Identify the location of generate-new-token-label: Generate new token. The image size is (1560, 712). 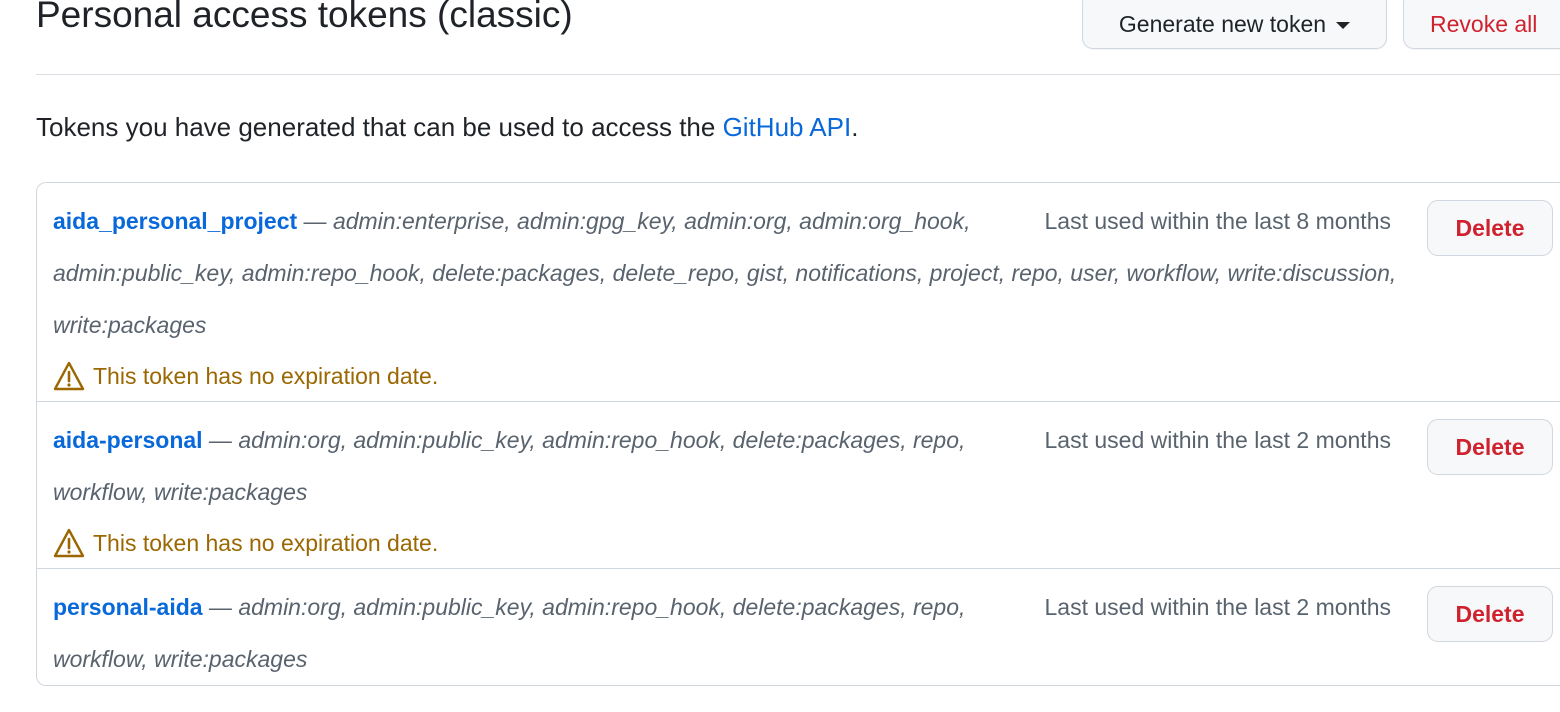
(1222, 24).